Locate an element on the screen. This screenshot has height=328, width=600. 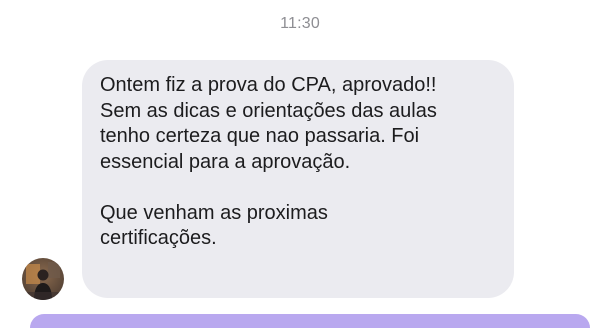
sender-avatar is located at coordinates (43, 279).